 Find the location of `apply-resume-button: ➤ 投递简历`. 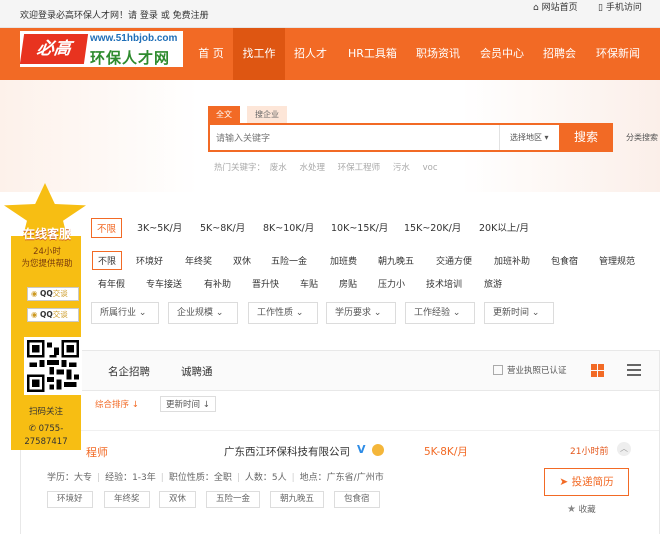

apply-resume-button: ➤ 投递简历 is located at coordinates (586, 482).